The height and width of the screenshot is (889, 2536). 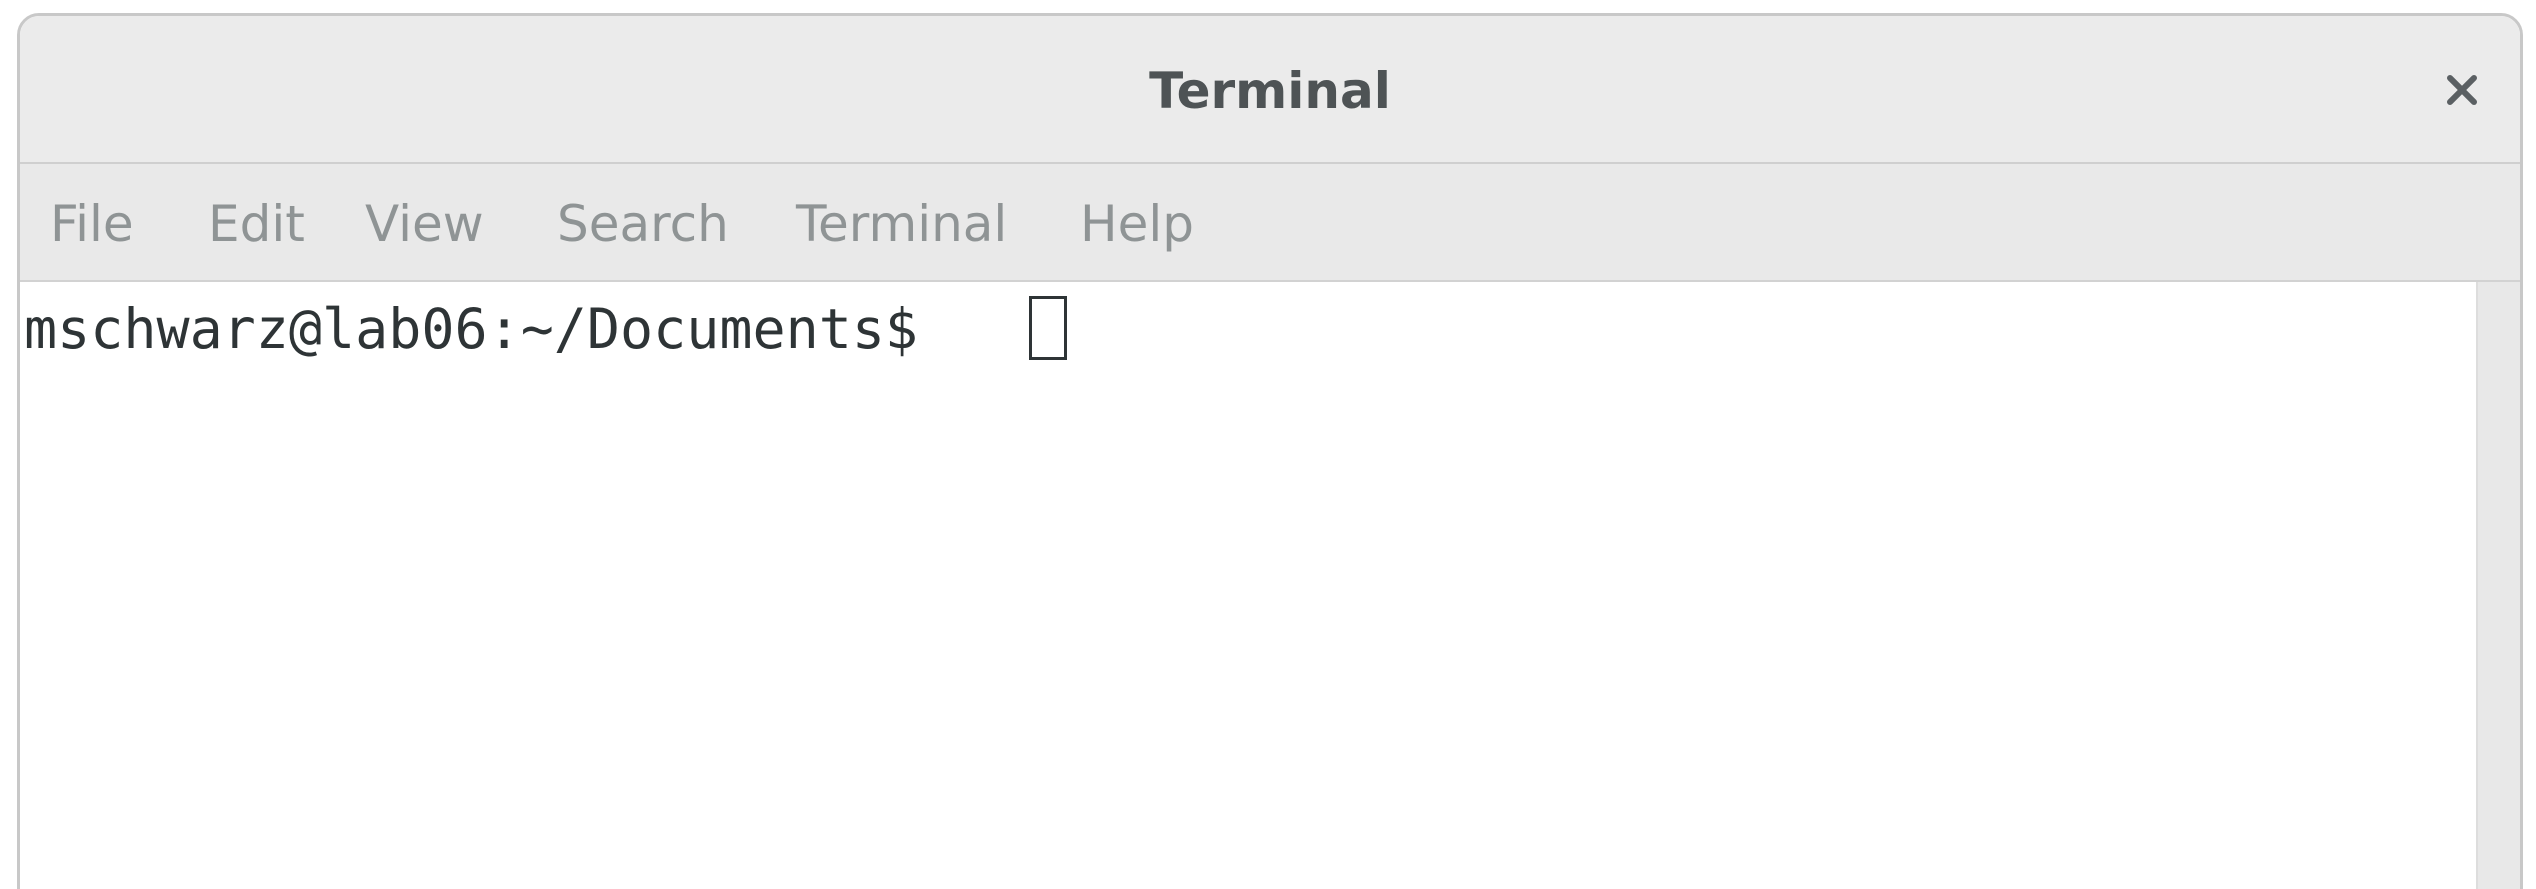 What do you see at coordinates (1137, 224) in the screenshot?
I see `menu-help: Help` at bounding box center [1137, 224].